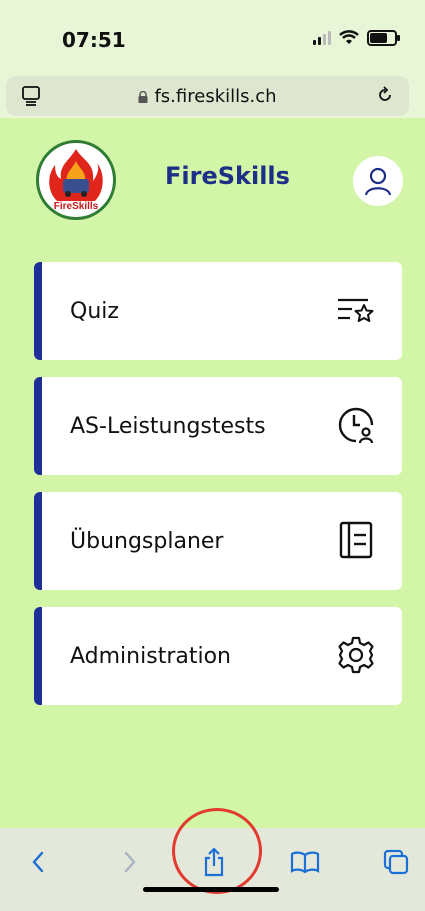 The width and height of the screenshot is (425, 911). I want to click on app-title: FireSkills, so click(227, 176).